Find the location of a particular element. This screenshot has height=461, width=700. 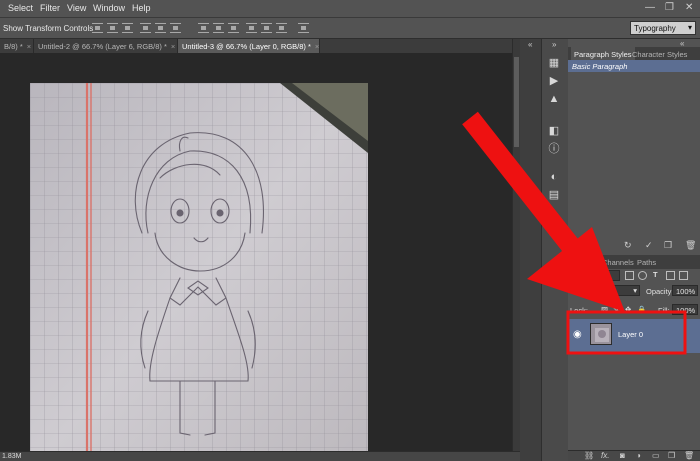

fill-value: 100% is located at coordinates (686, 310).